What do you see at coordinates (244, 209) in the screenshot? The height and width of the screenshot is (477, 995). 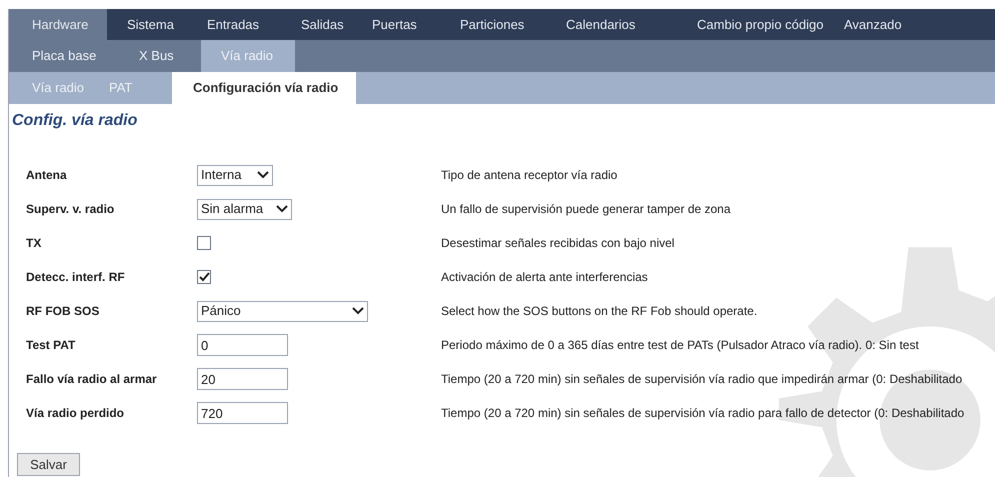 I see `dropdown: Sin alarma` at bounding box center [244, 209].